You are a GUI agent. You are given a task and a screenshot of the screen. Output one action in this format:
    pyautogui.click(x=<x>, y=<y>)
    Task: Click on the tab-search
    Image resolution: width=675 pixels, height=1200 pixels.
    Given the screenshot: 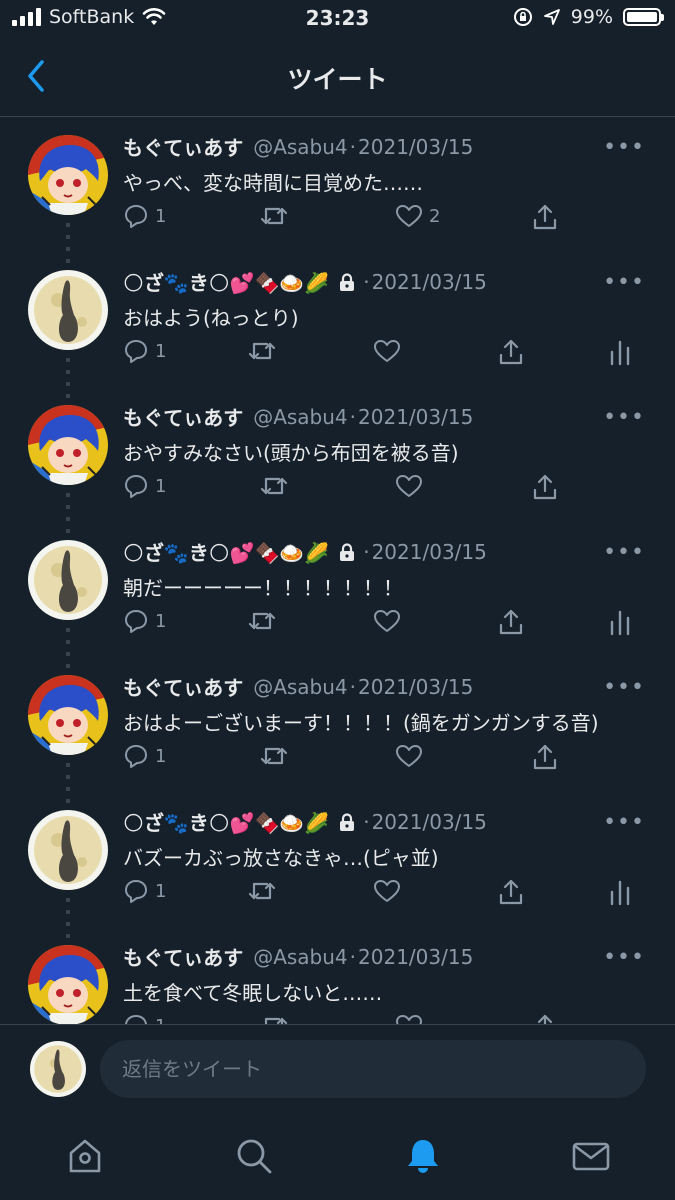 What is the action you would take?
    pyautogui.click(x=254, y=1156)
    